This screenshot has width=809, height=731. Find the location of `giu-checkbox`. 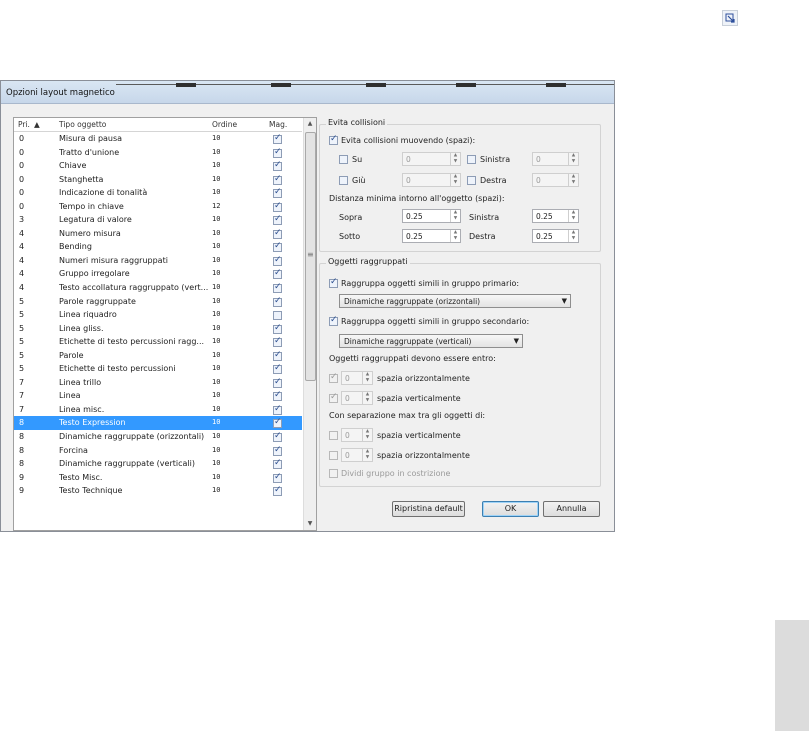

giu-checkbox is located at coordinates (343, 180).